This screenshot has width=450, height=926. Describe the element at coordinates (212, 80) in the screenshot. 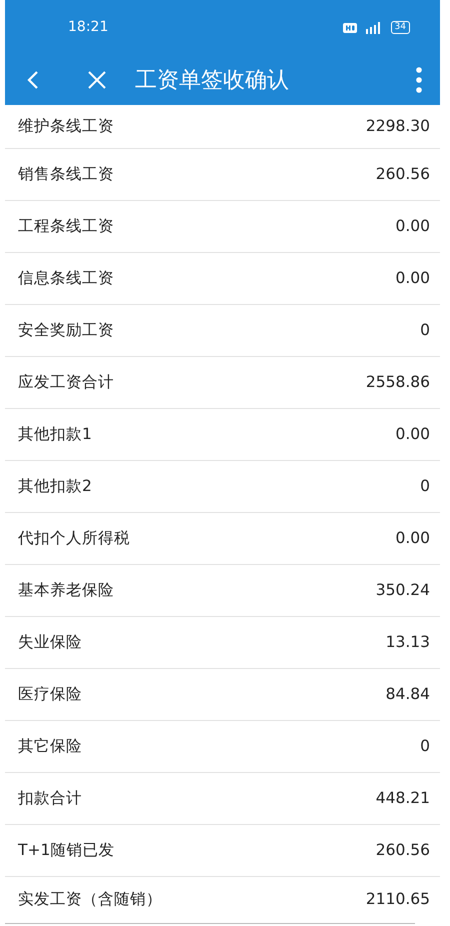

I see `page-title: 工资单签收确认` at that location.